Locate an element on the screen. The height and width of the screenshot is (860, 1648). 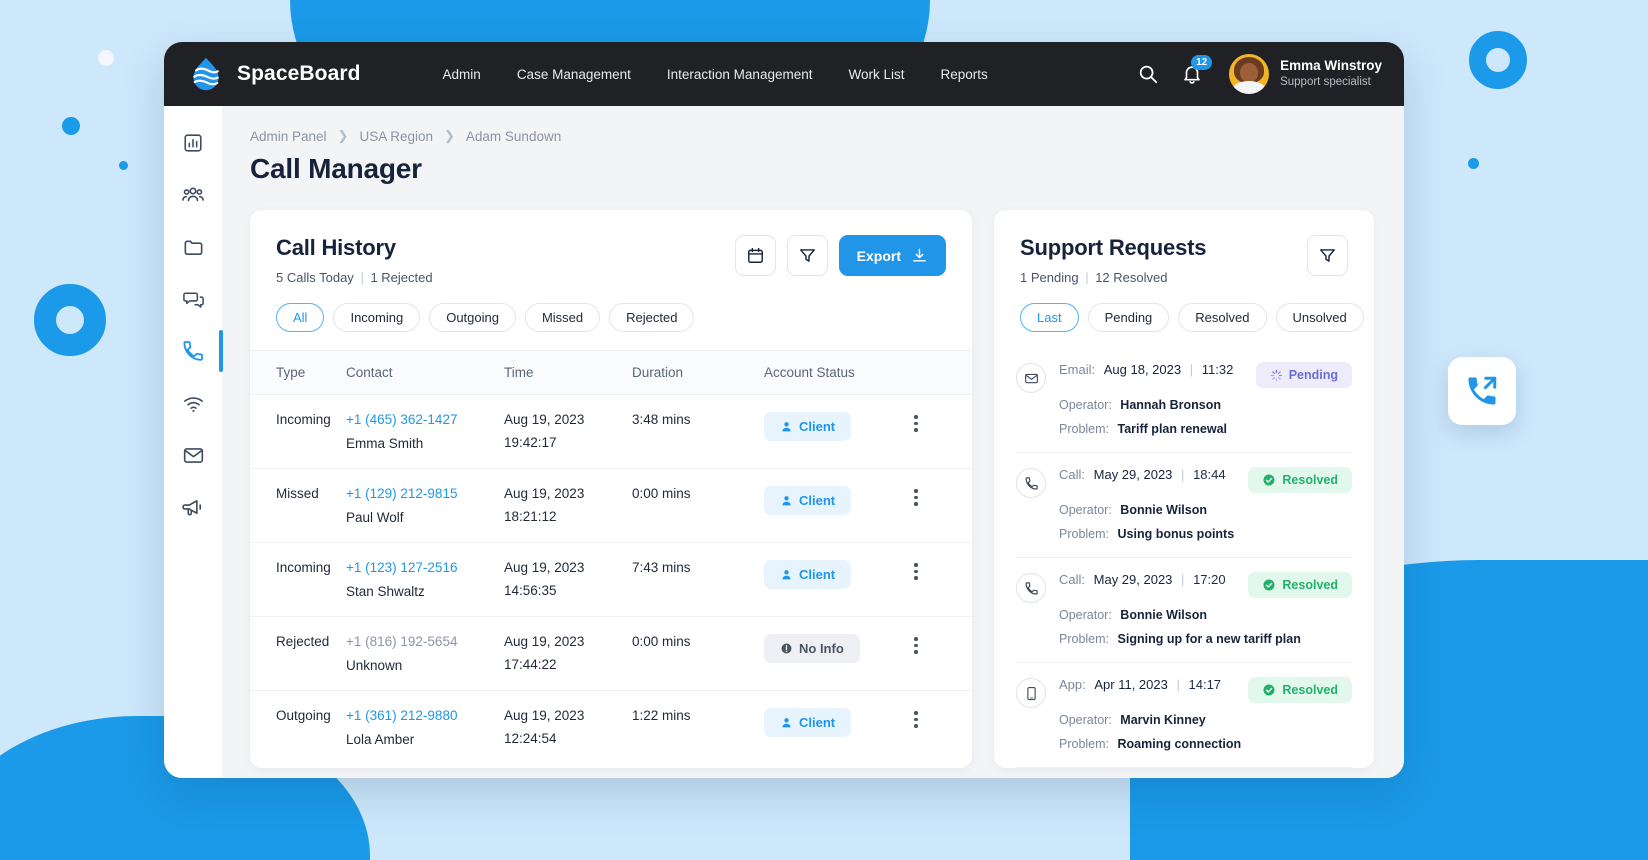
check-circle-icon is located at coordinates (1269, 480).